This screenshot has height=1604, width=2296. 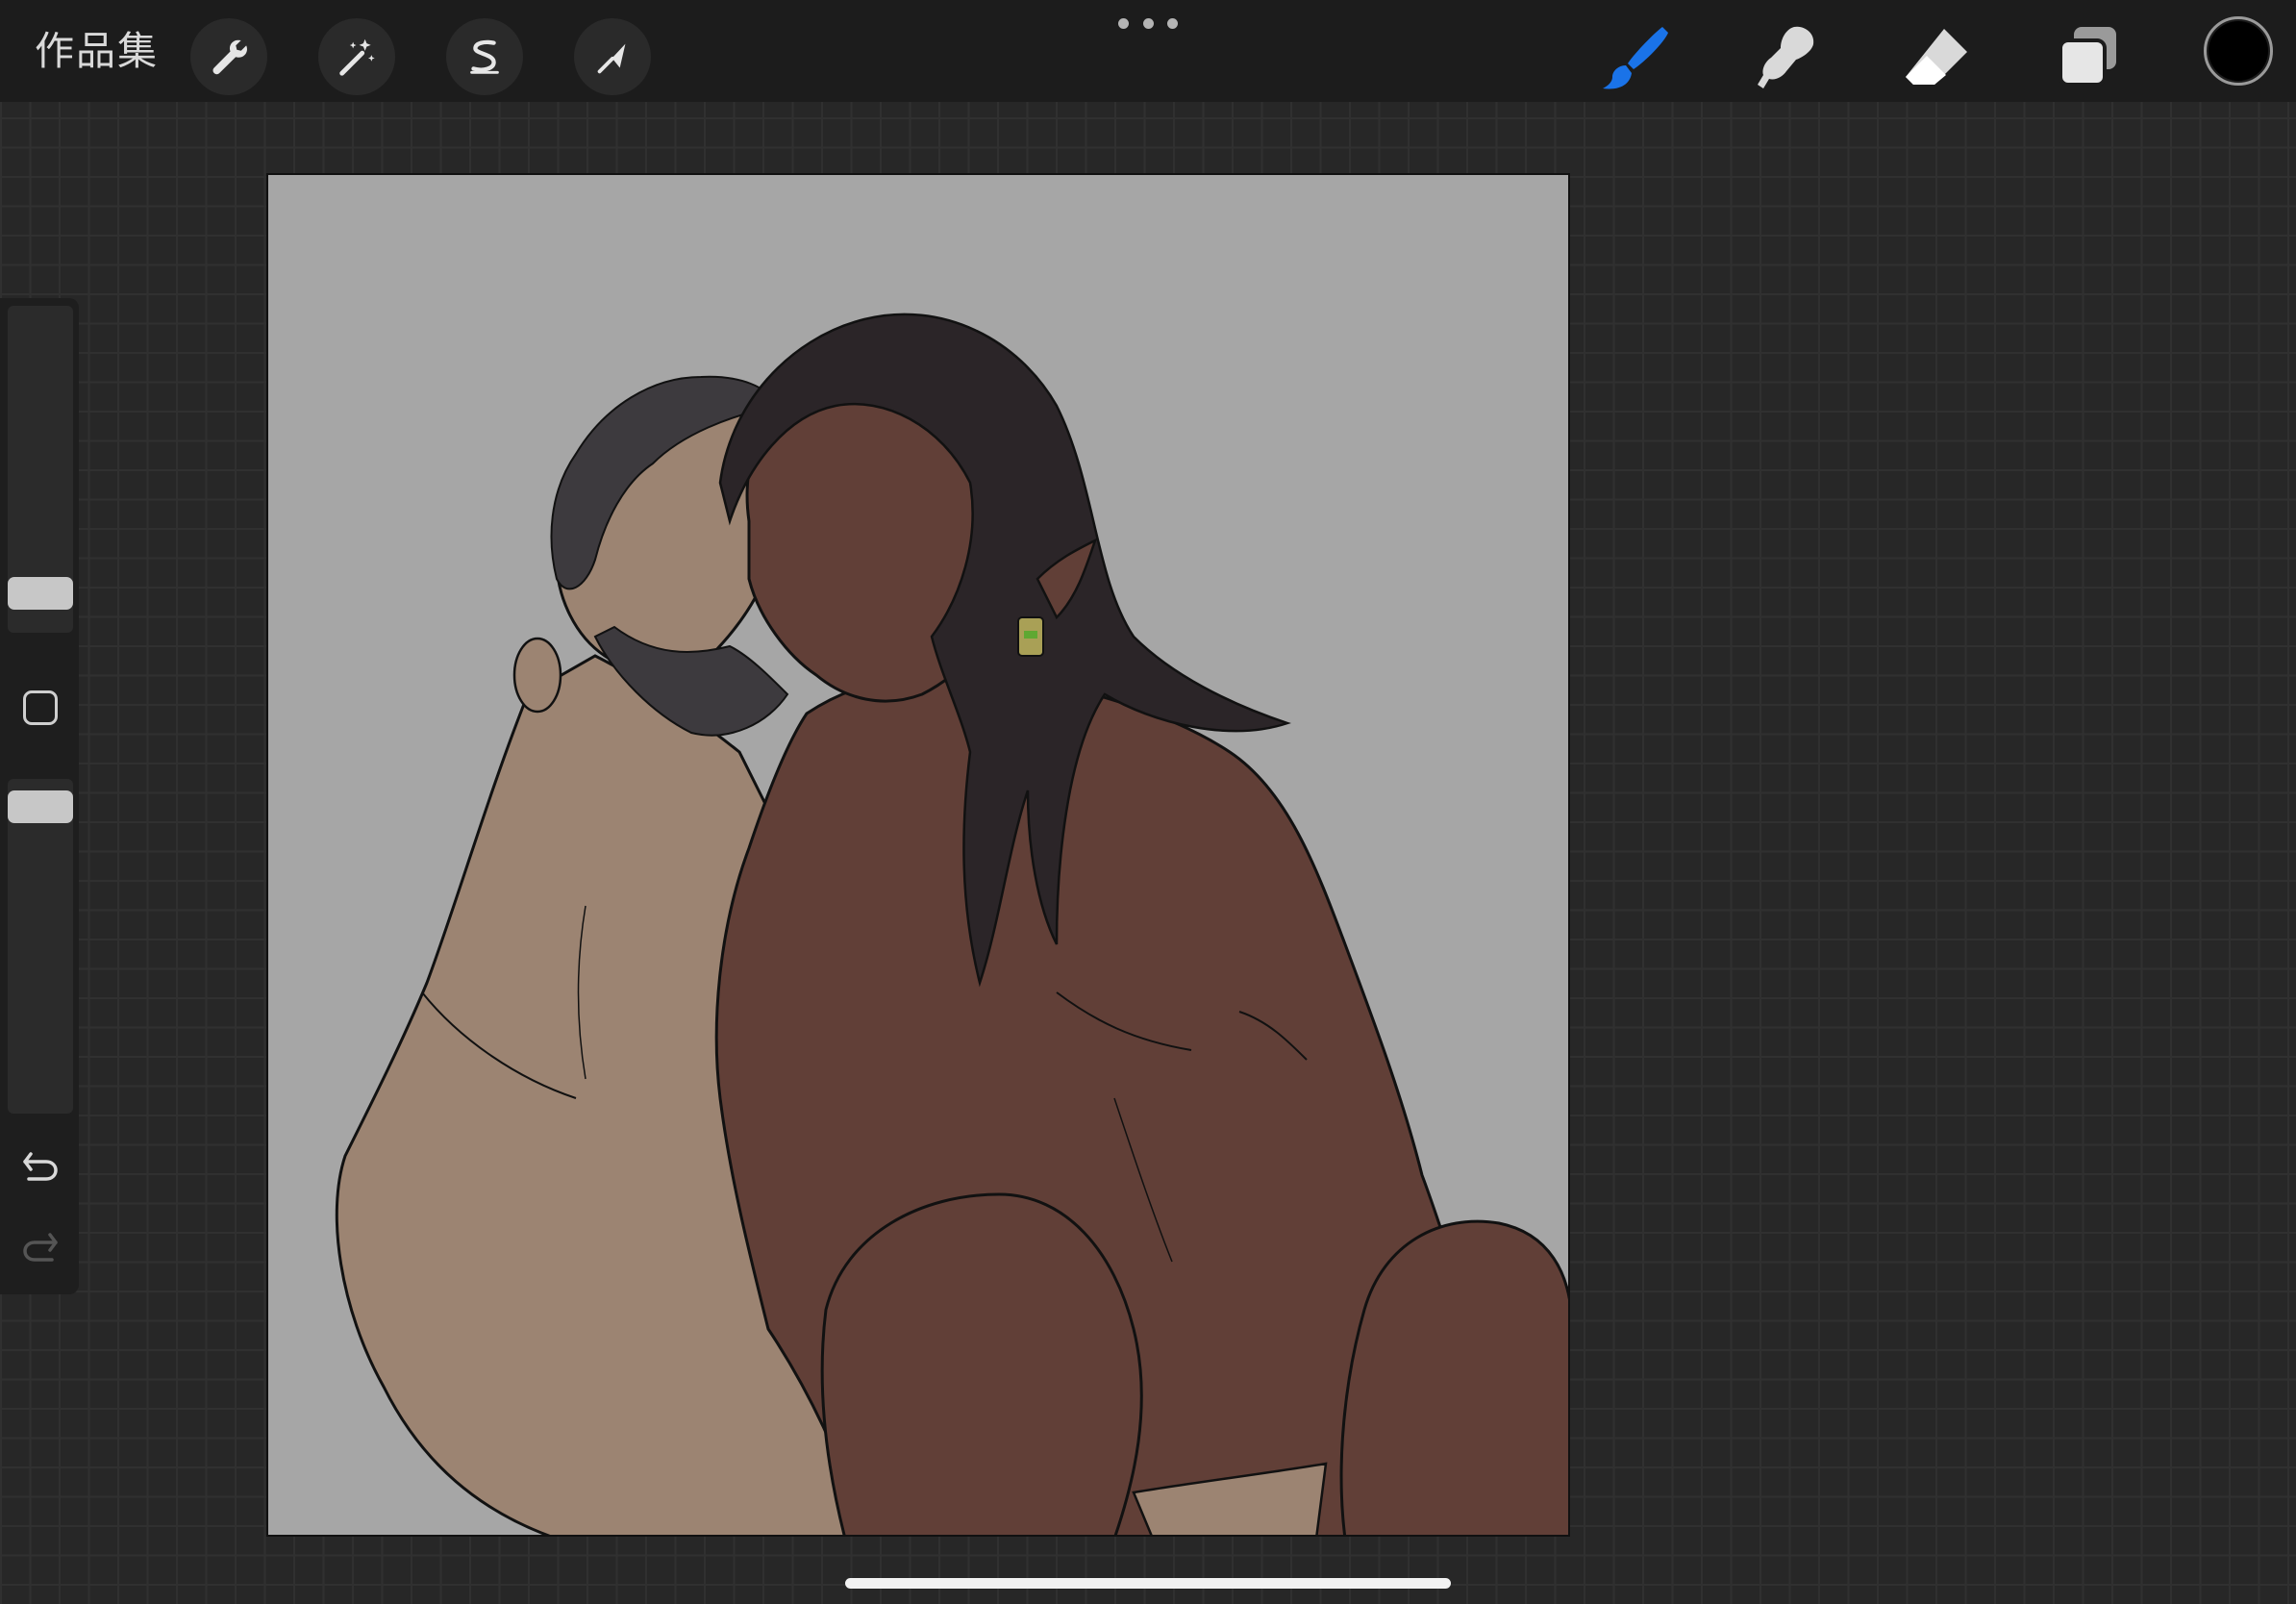 I want to click on smudge-tool-button, so click(x=1786, y=57).